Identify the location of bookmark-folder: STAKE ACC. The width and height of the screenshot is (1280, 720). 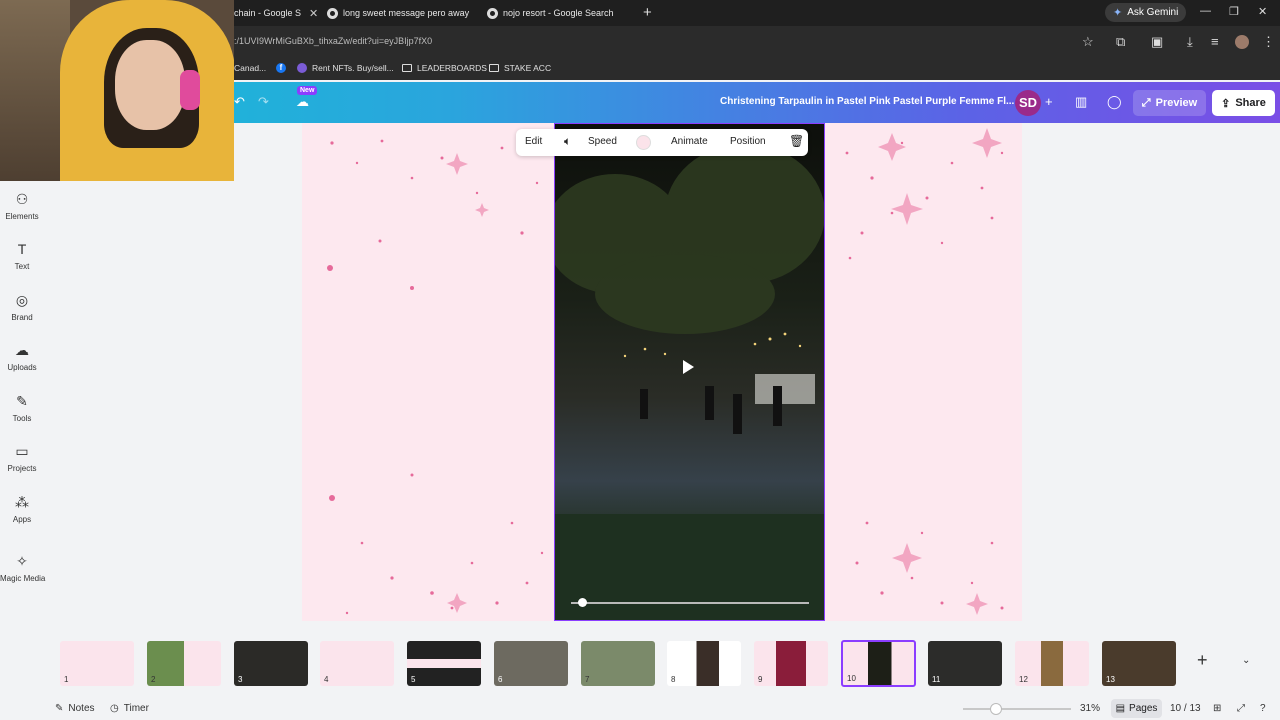
(520, 68).